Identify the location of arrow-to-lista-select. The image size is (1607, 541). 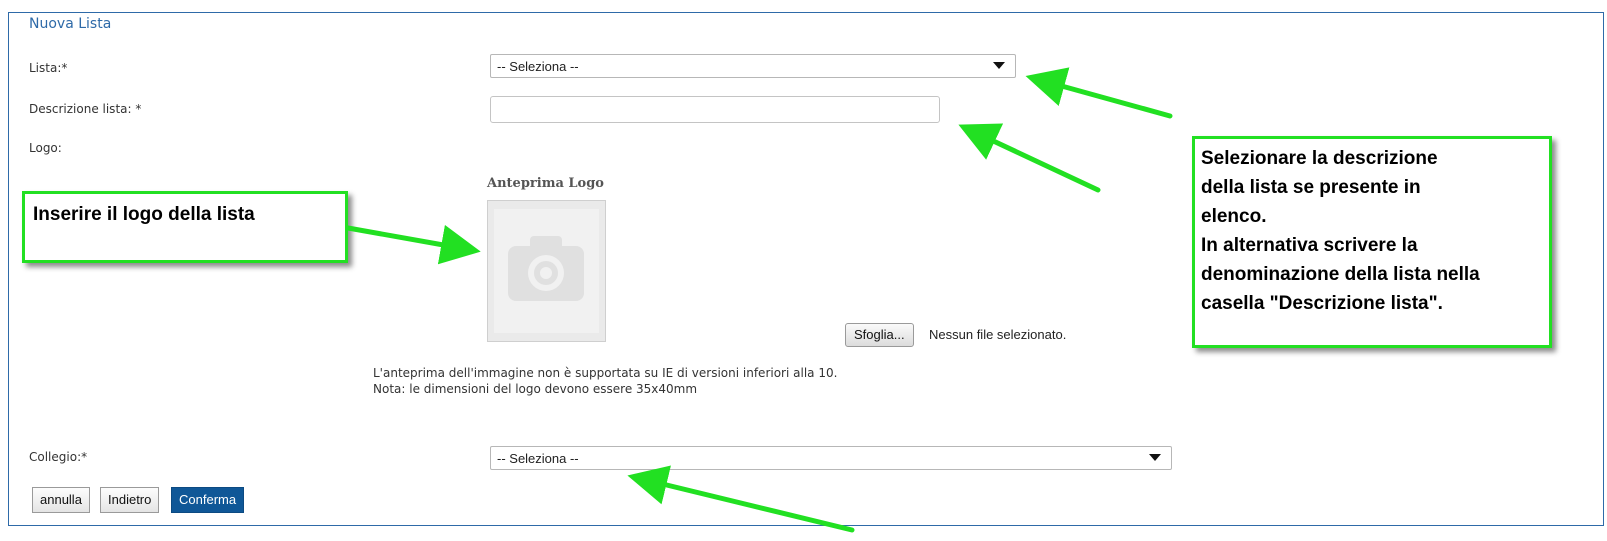
(1099, 93).